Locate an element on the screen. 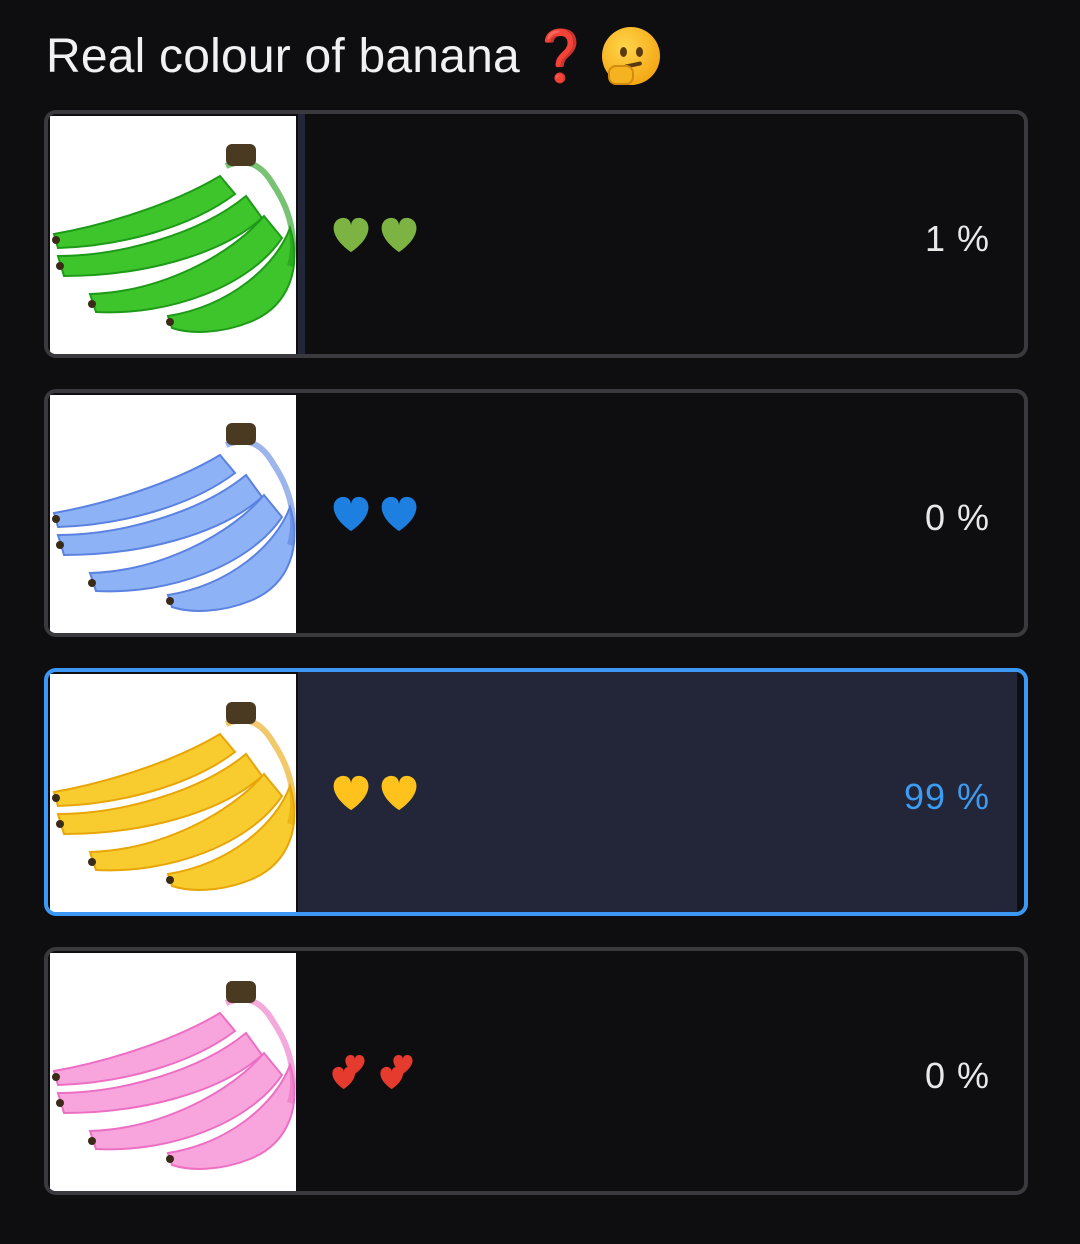 This screenshot has height=1244, width=1080. poll-question-text: Real colour of banana is located at coordinates (283, 56).